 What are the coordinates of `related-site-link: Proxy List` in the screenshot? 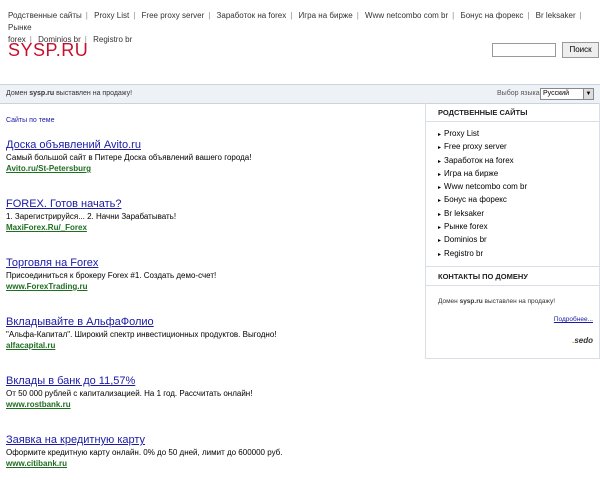 It's located at (461, 133).